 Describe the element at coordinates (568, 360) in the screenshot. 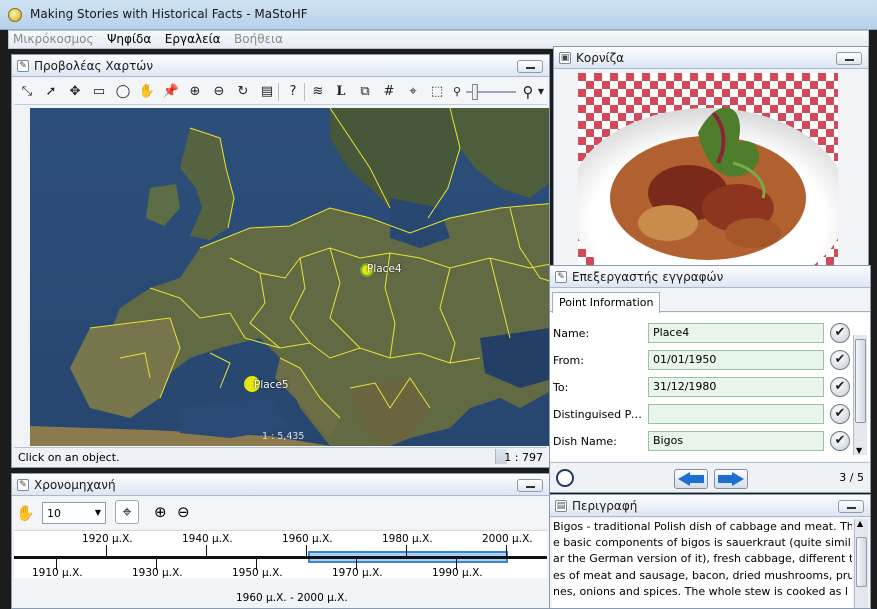

I see `field-label-from: From:` at that location.